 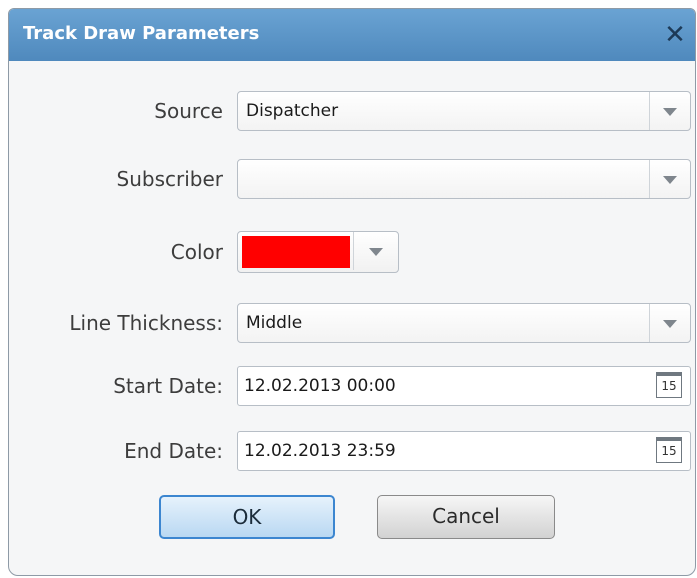 I want to click on end-date-value: 12.02.2013 23:59, so click(x=320, y=451).